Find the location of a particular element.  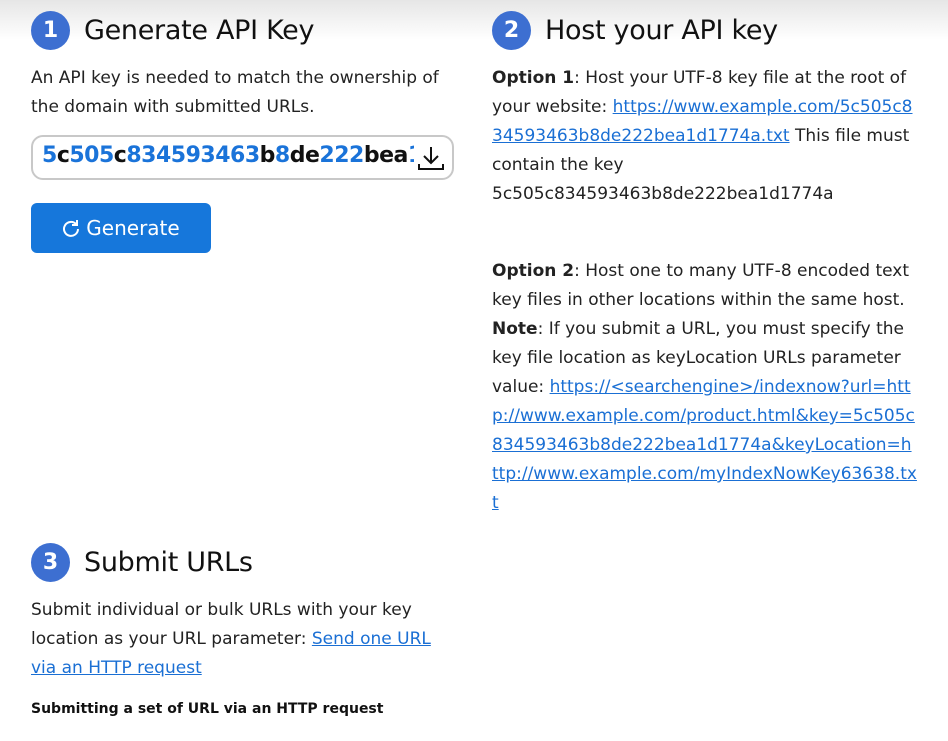

api-key-char: 6 is located at coordinates (237, 155).